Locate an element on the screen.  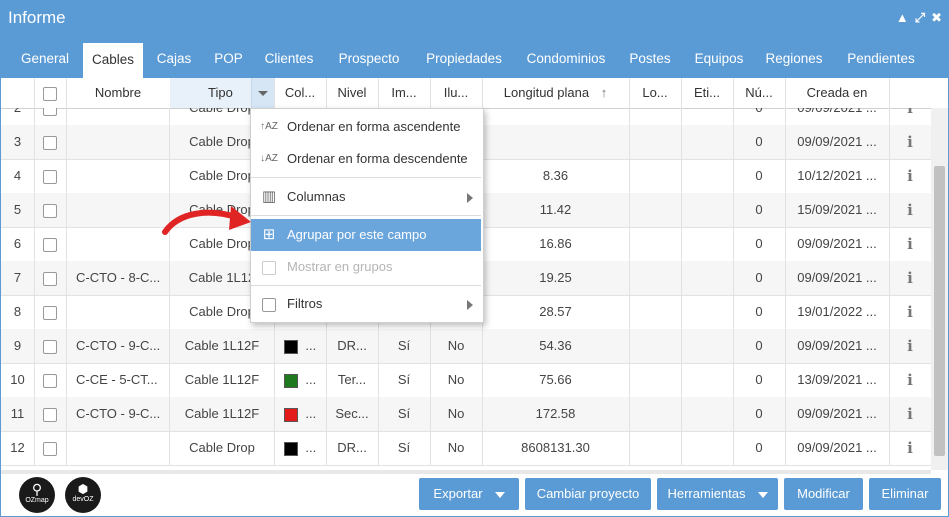
cell-longitud: 75.66 is located at coordinates (556, 380).